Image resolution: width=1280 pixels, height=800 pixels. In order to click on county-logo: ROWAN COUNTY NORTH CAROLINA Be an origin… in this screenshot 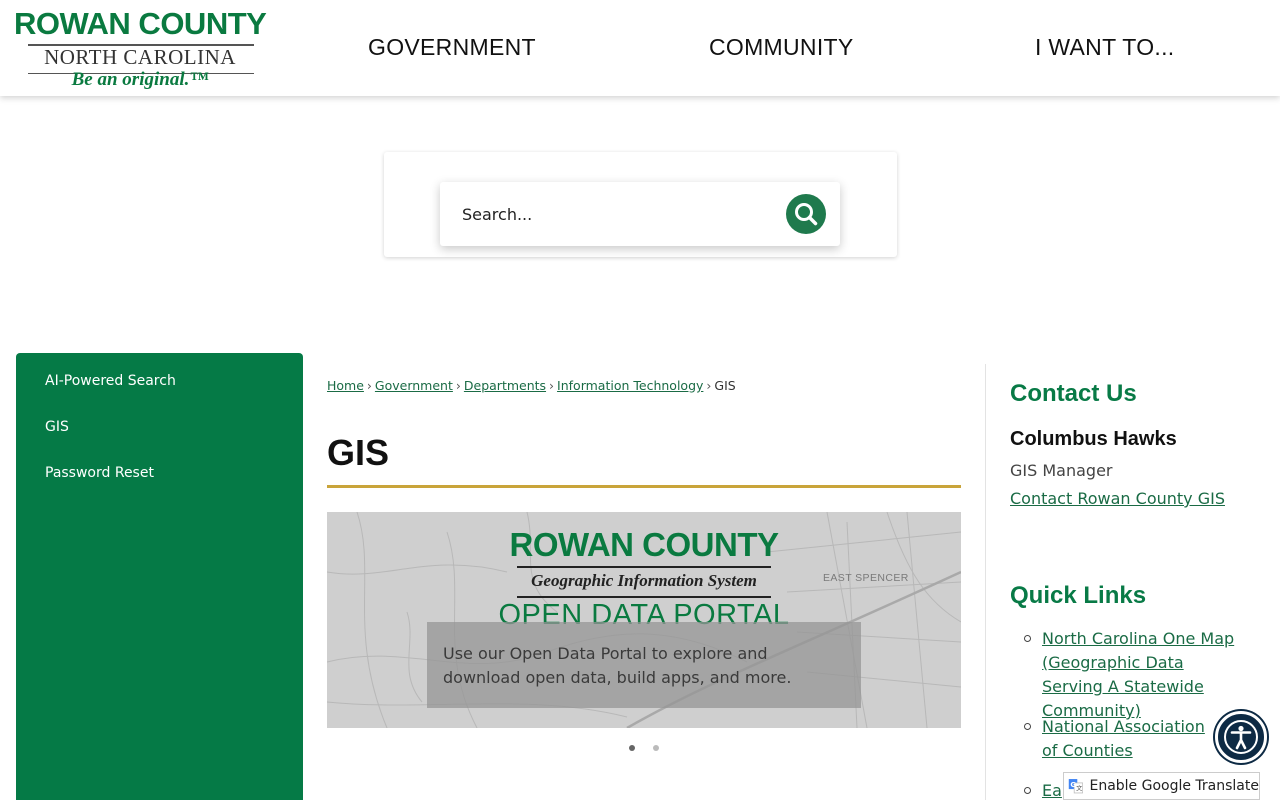, I will do `click(140, 49)`.